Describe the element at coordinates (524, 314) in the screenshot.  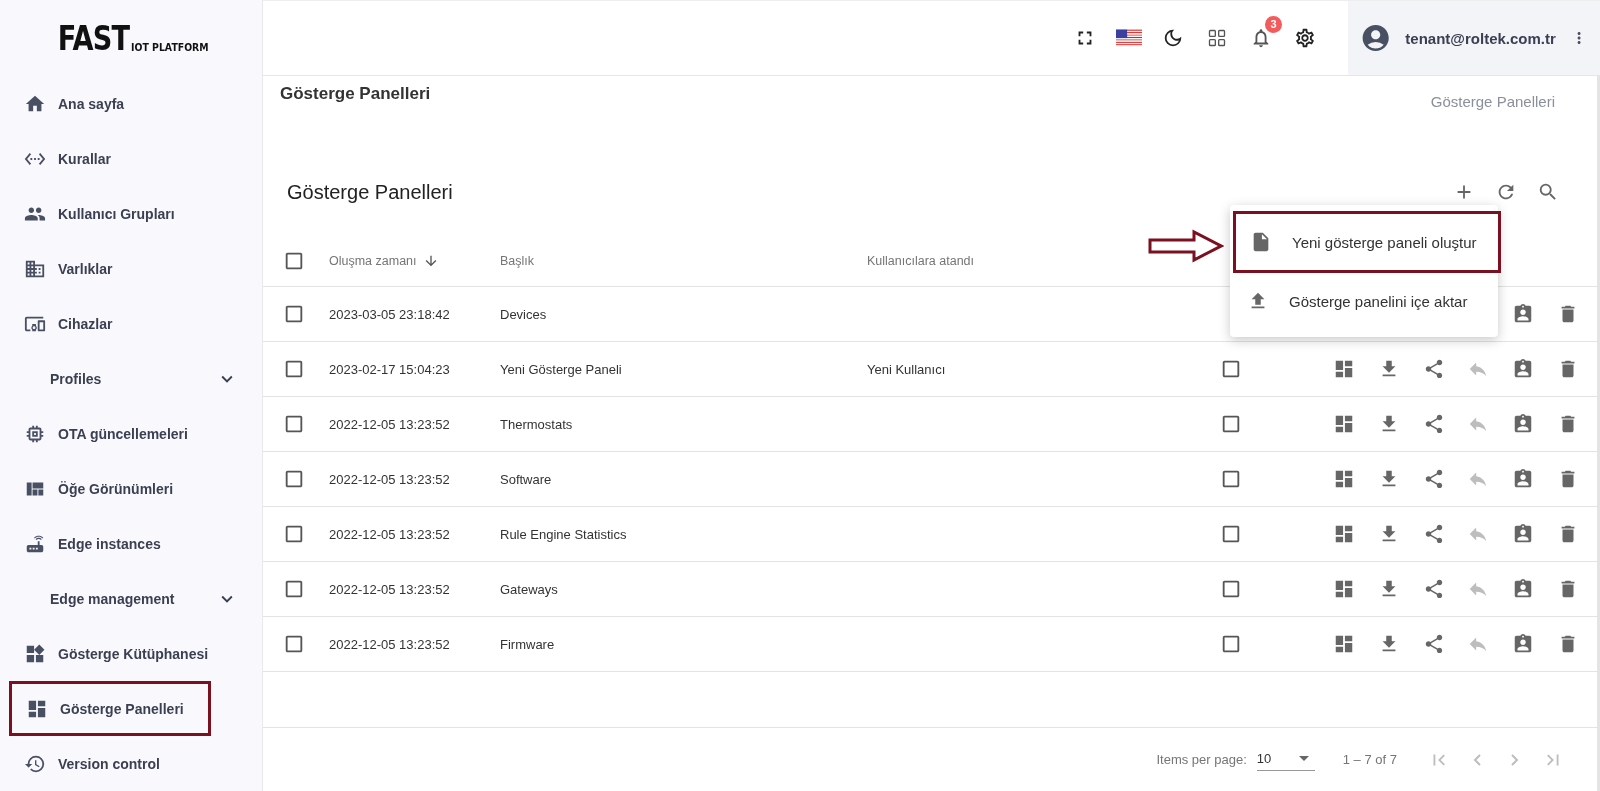
I see `table-cell-text: Devices` at that location.